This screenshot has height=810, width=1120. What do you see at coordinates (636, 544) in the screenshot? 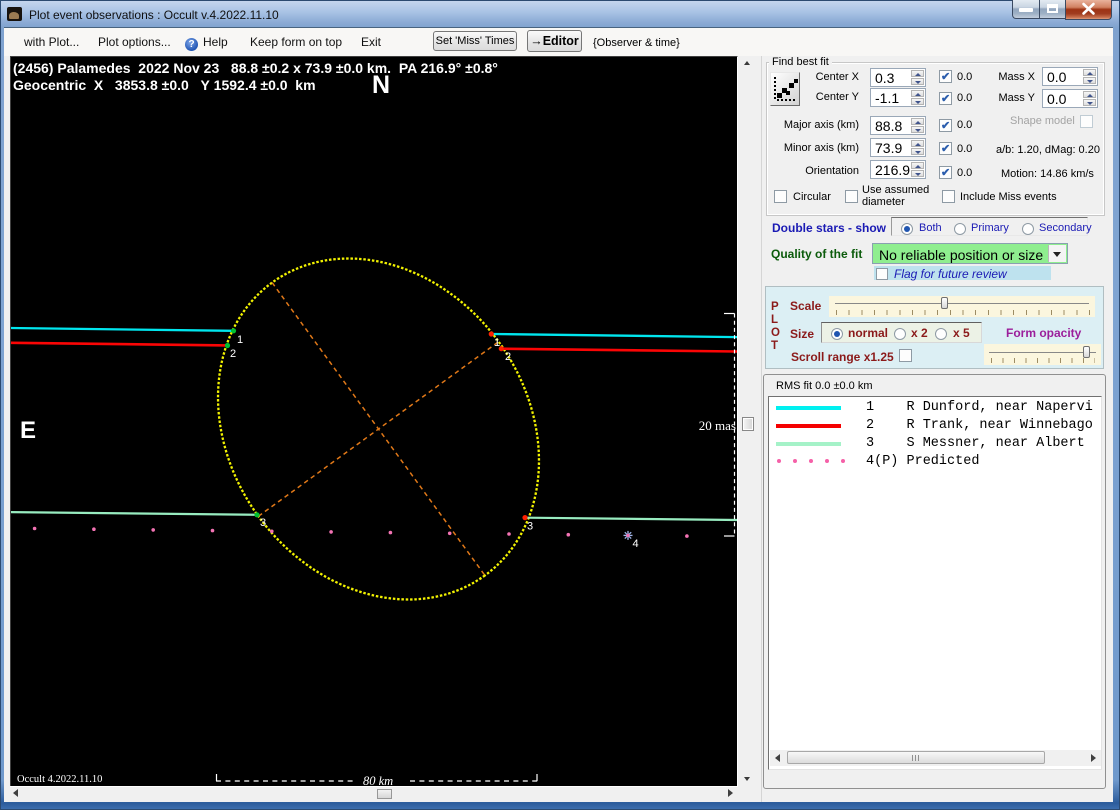
I see `svg-text: 4` at bounding box center [636, 544].